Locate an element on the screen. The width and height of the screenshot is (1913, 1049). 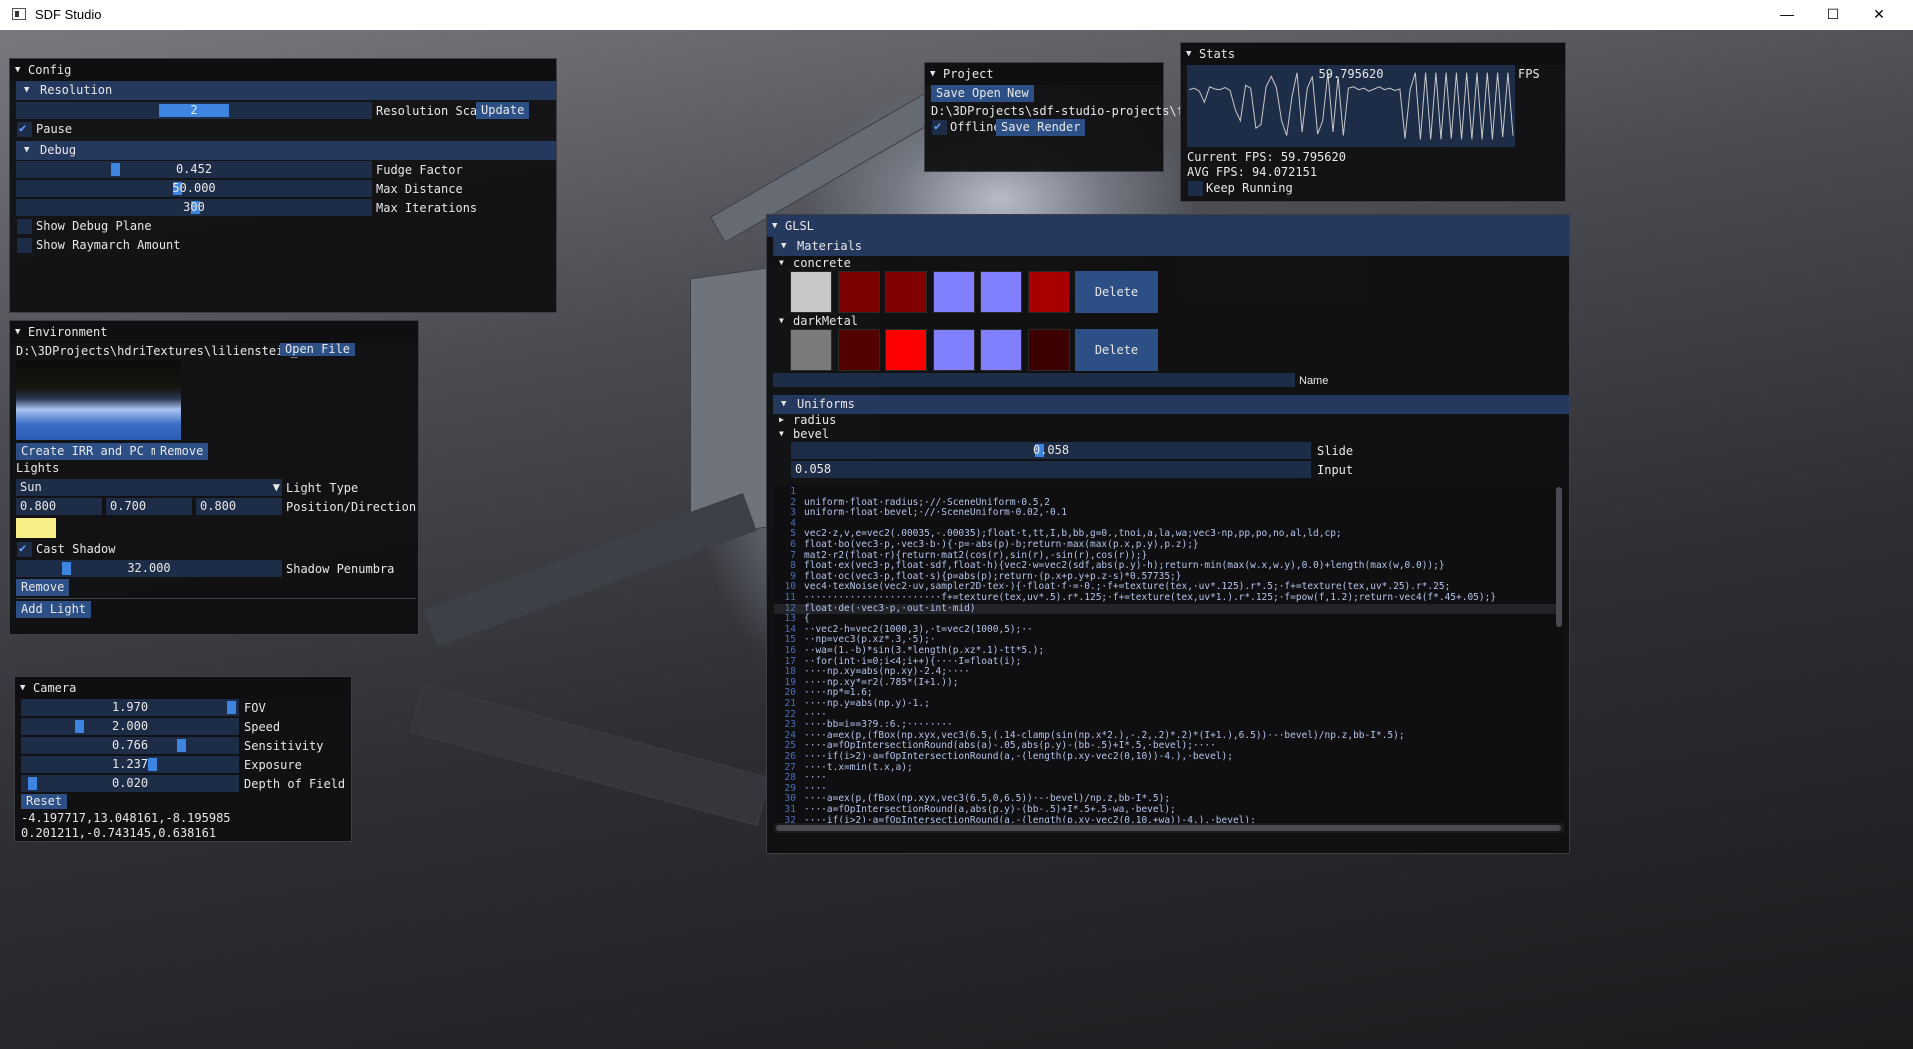
code-text: ···· is located at coordinates (815, 788).